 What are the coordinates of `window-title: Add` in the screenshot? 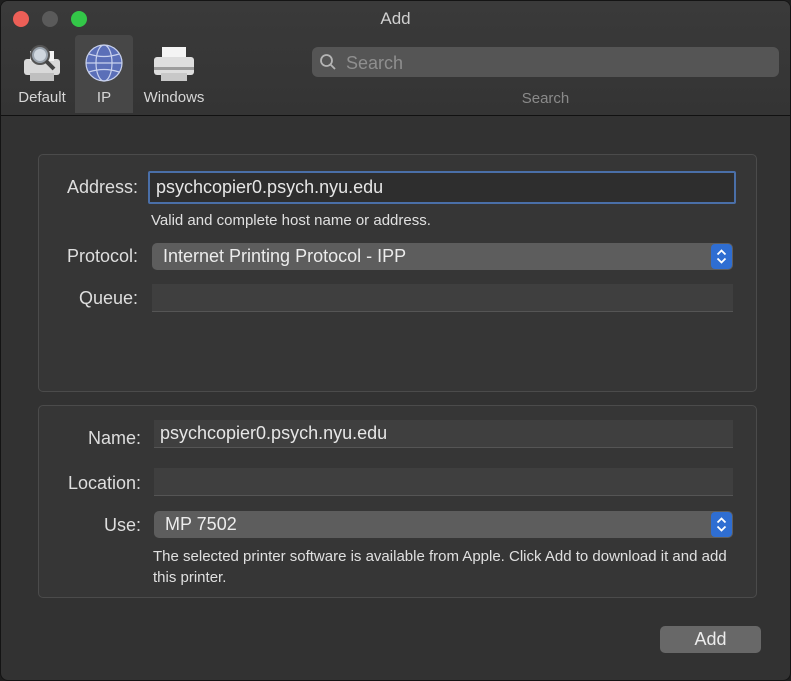 It's located at (395, 18).